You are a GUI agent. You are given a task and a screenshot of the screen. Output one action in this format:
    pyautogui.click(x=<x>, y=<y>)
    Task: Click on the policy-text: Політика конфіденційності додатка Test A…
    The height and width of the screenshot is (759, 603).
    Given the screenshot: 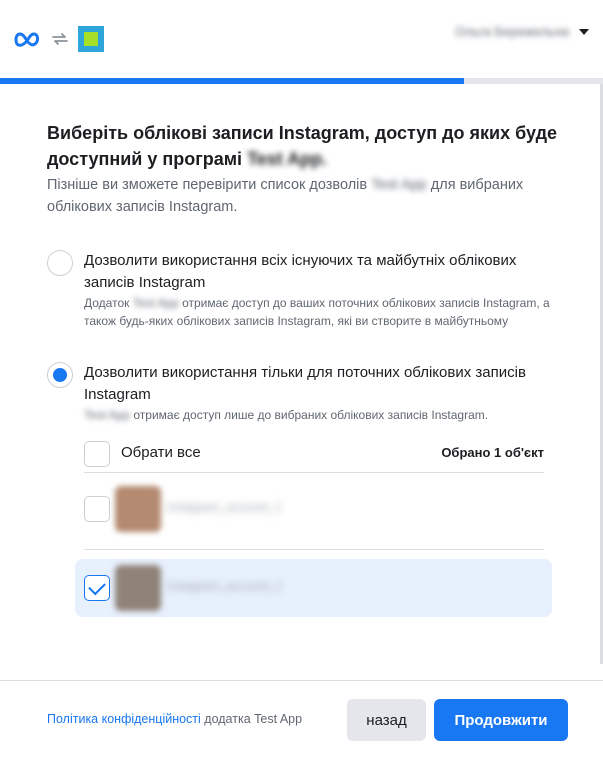 What is the action you would take?
    pyautogui.click(x=174, y=719)
    